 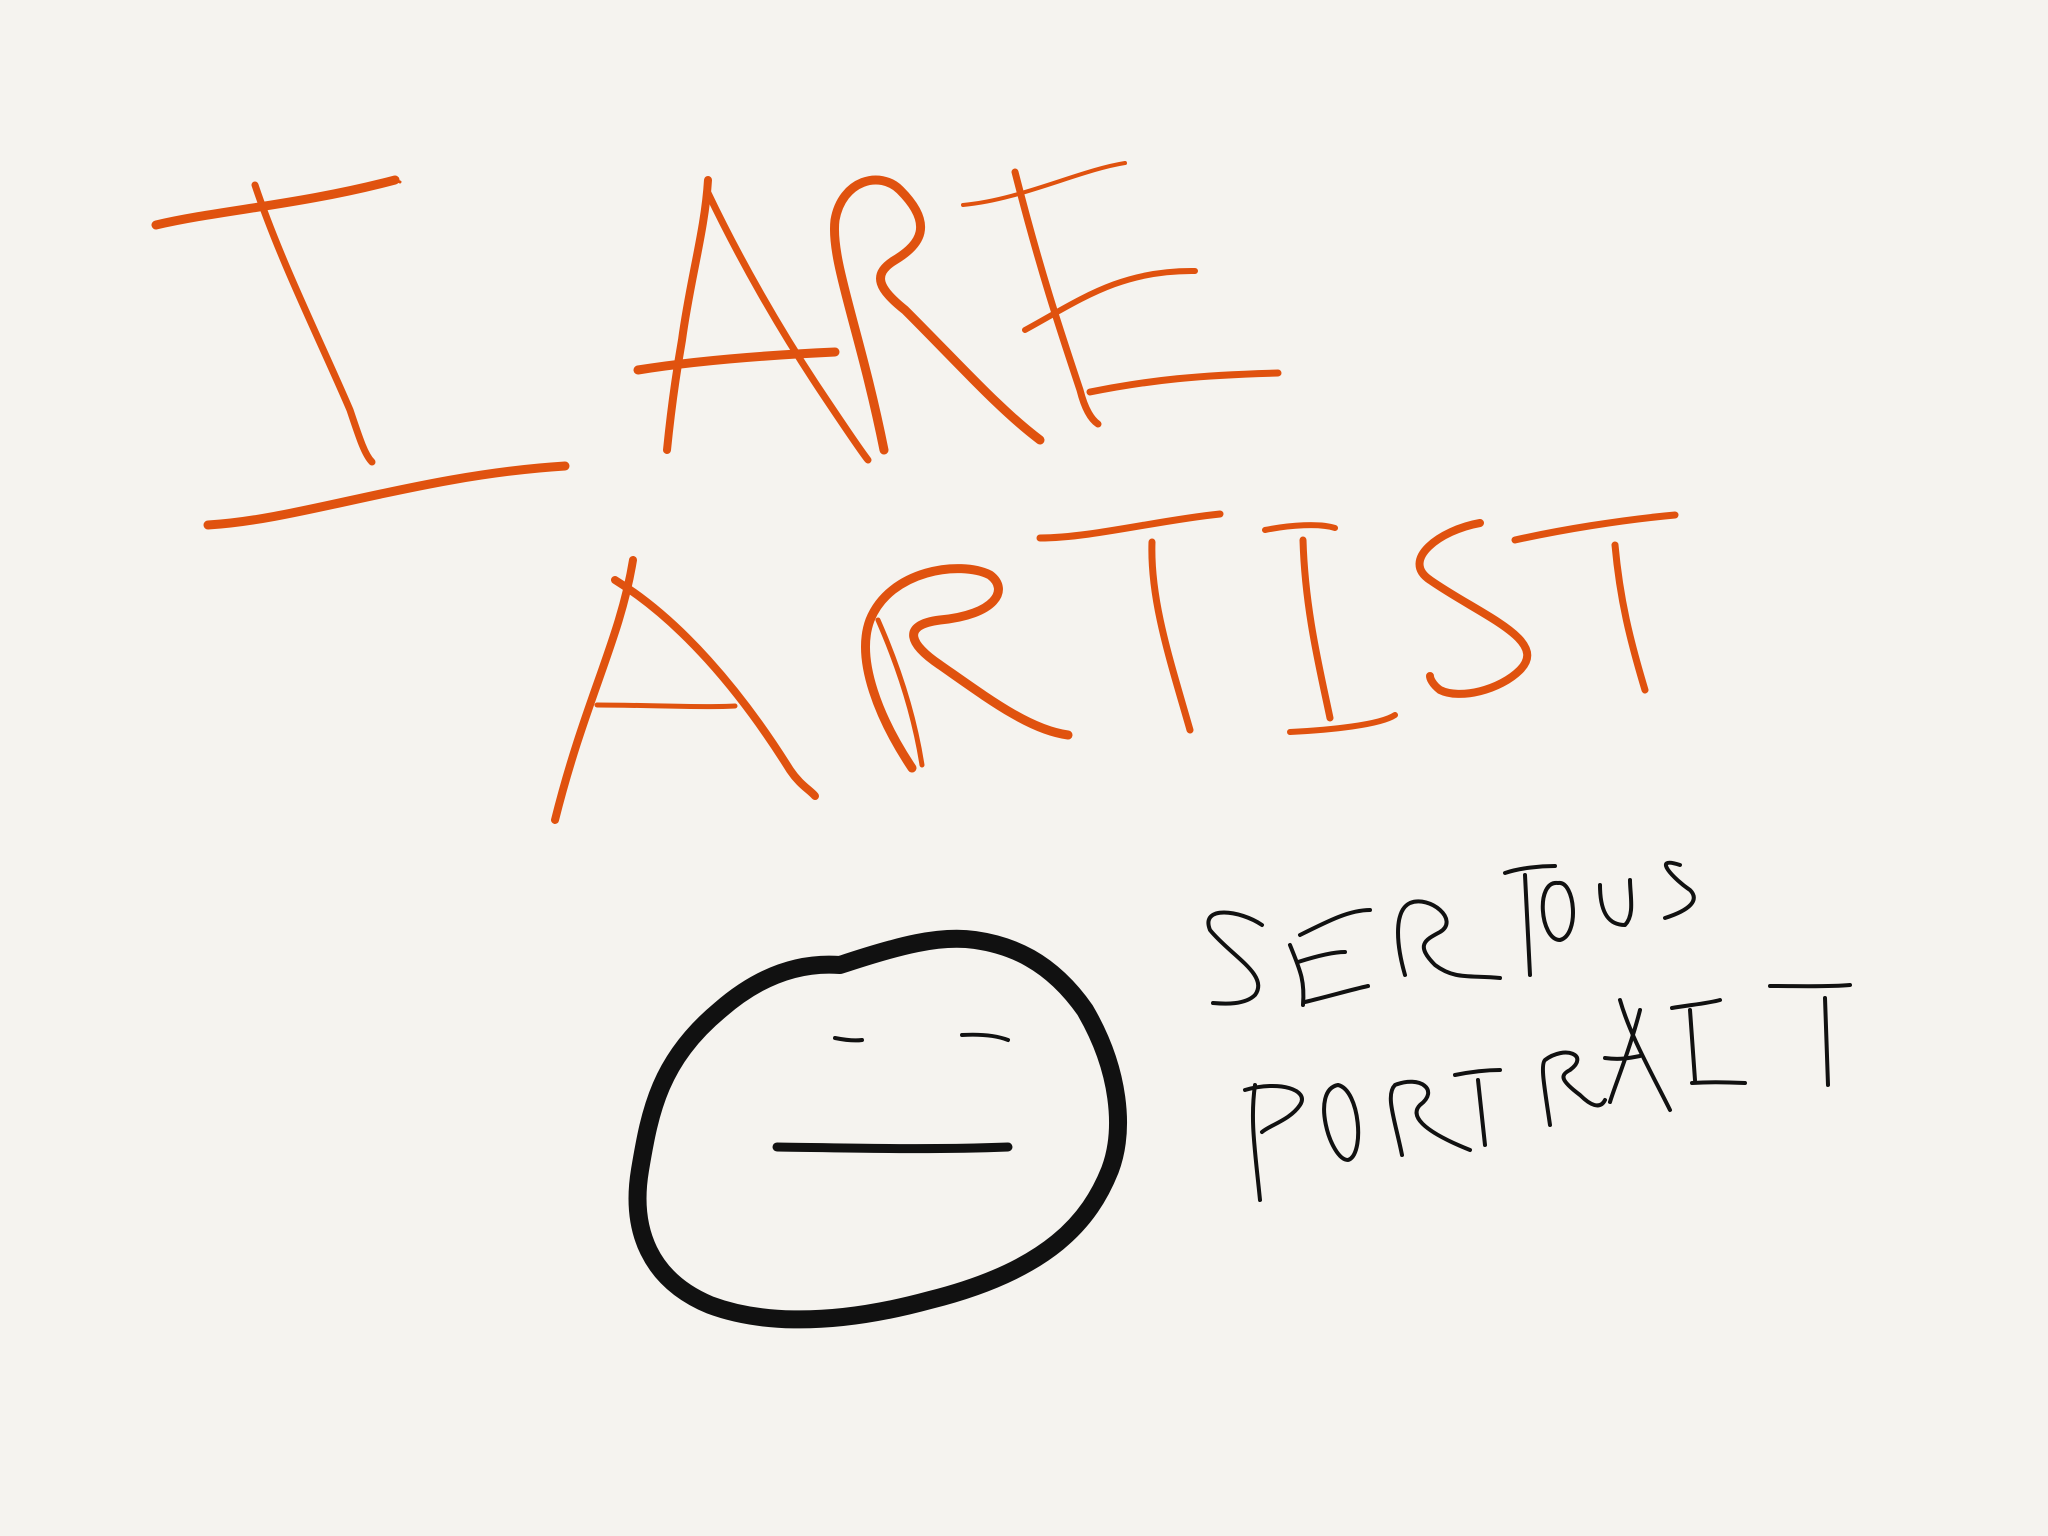 I want to click on left-eye, so click(x=848, y=1039).